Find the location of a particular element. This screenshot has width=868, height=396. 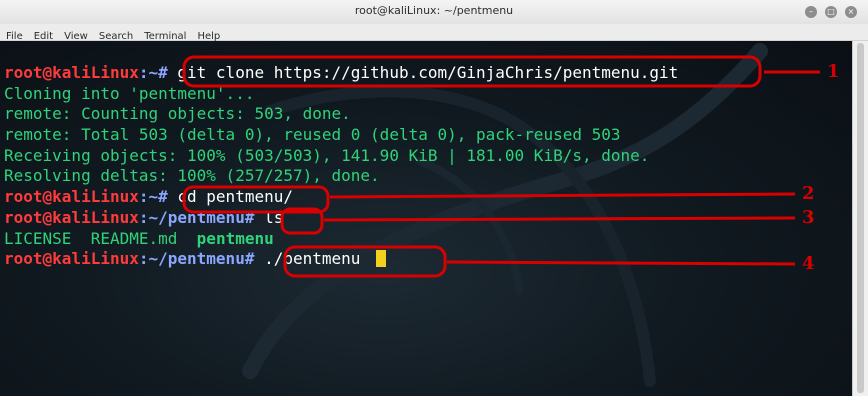

output-line: Resolving deltas: 100% (257/257), done. is located at coordinates (341, 176).